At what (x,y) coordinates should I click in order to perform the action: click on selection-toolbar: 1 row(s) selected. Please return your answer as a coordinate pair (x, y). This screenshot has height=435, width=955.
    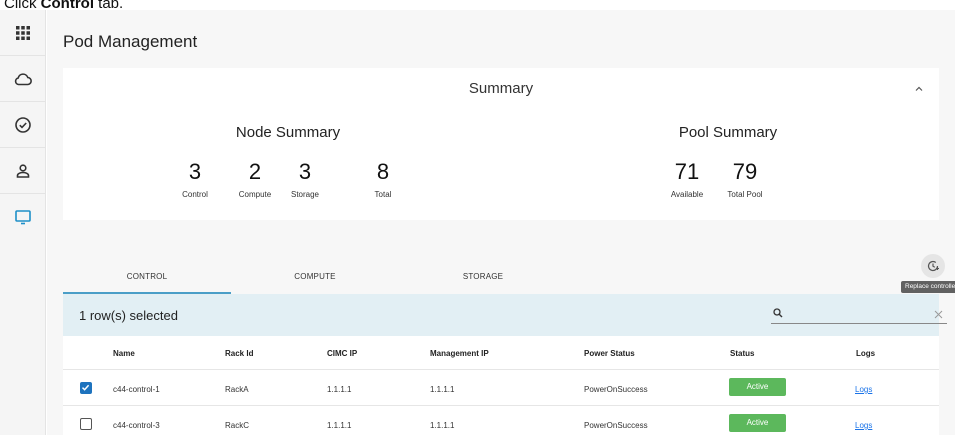
    Looking at the image, I should click on (505, 315).